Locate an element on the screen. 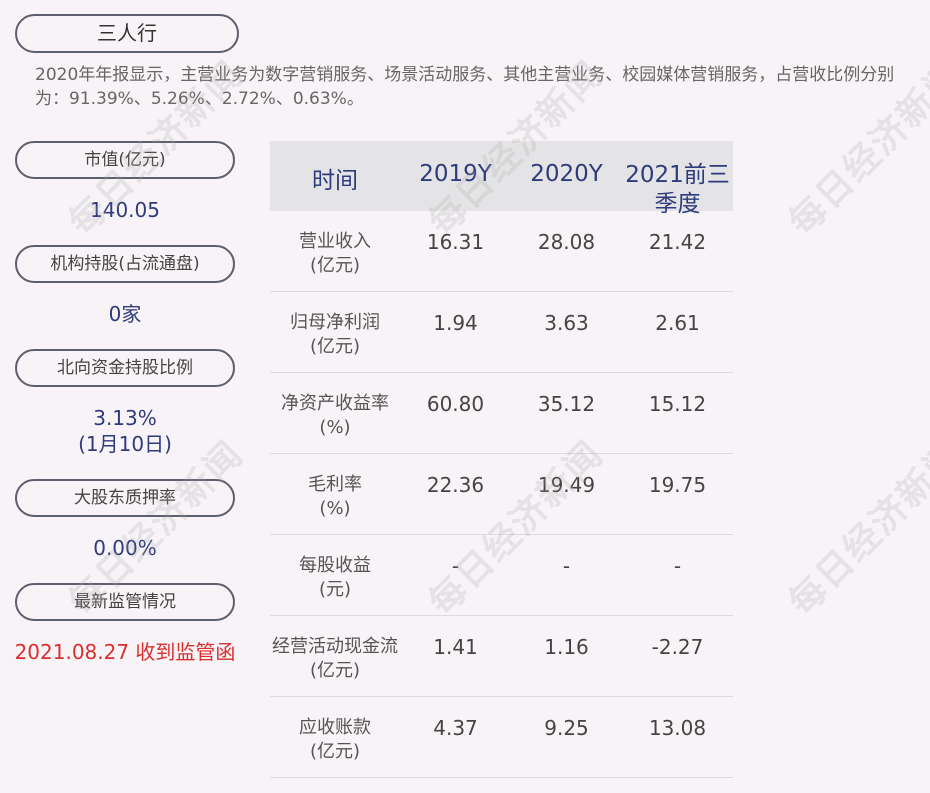 This screenshot has width=930, height=793. market-cap-value: 140.05 is located at coordinates (125, 210).